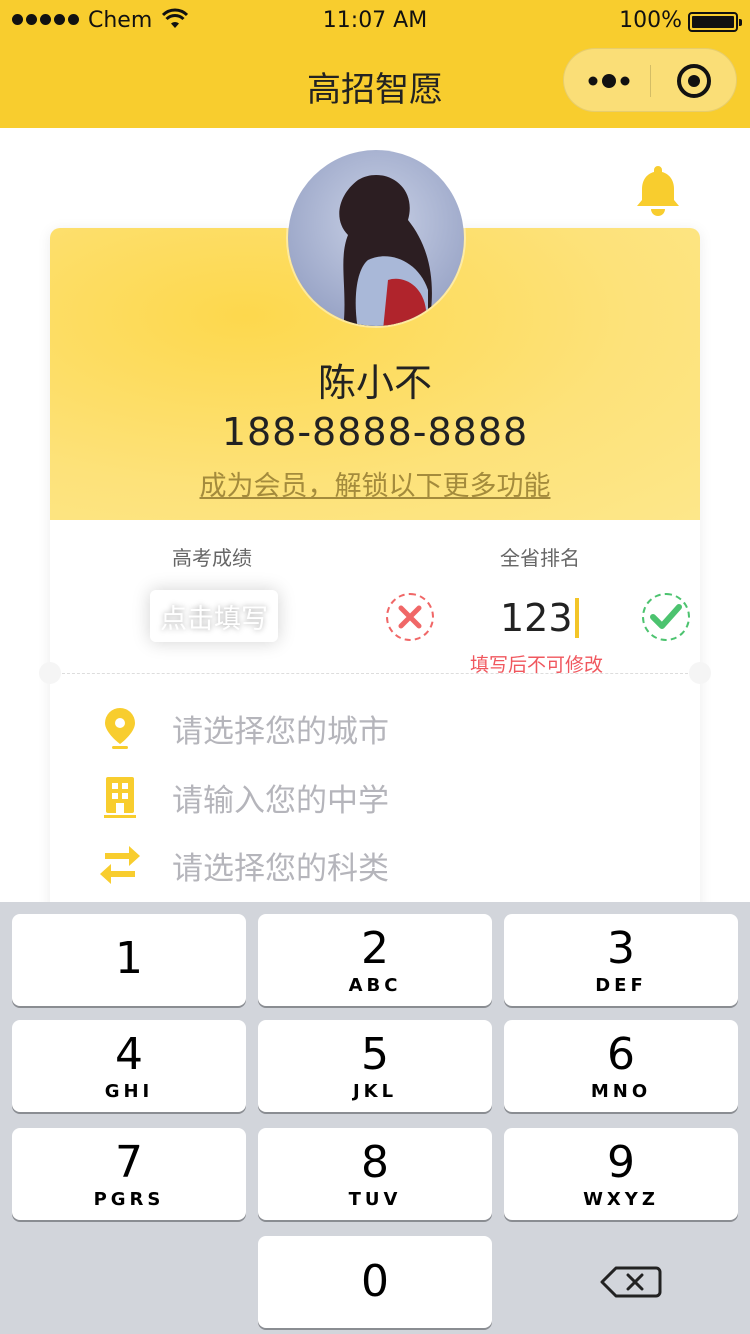 The height and width of the screenshot is (1334, 750). I want to click on key-9: 9 WXYZ, so click(621, 1174).